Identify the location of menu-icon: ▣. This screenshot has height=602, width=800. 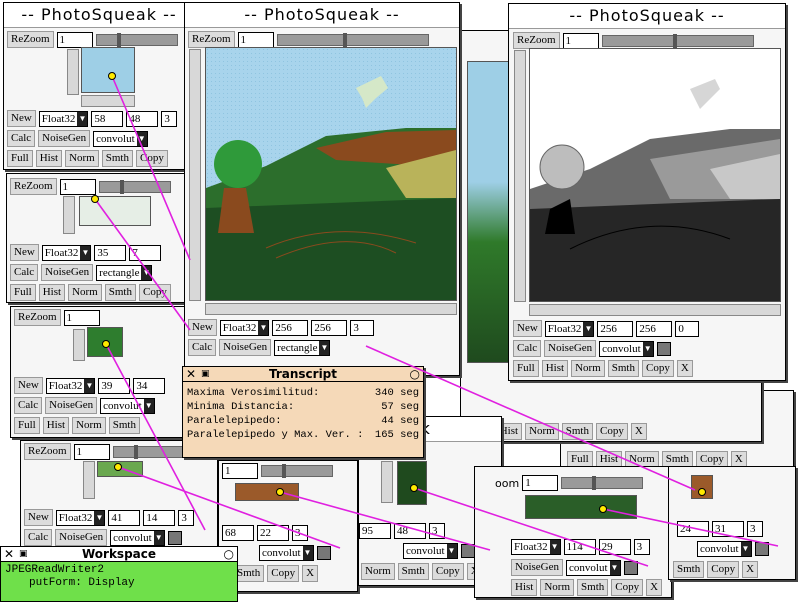
(205, 374).